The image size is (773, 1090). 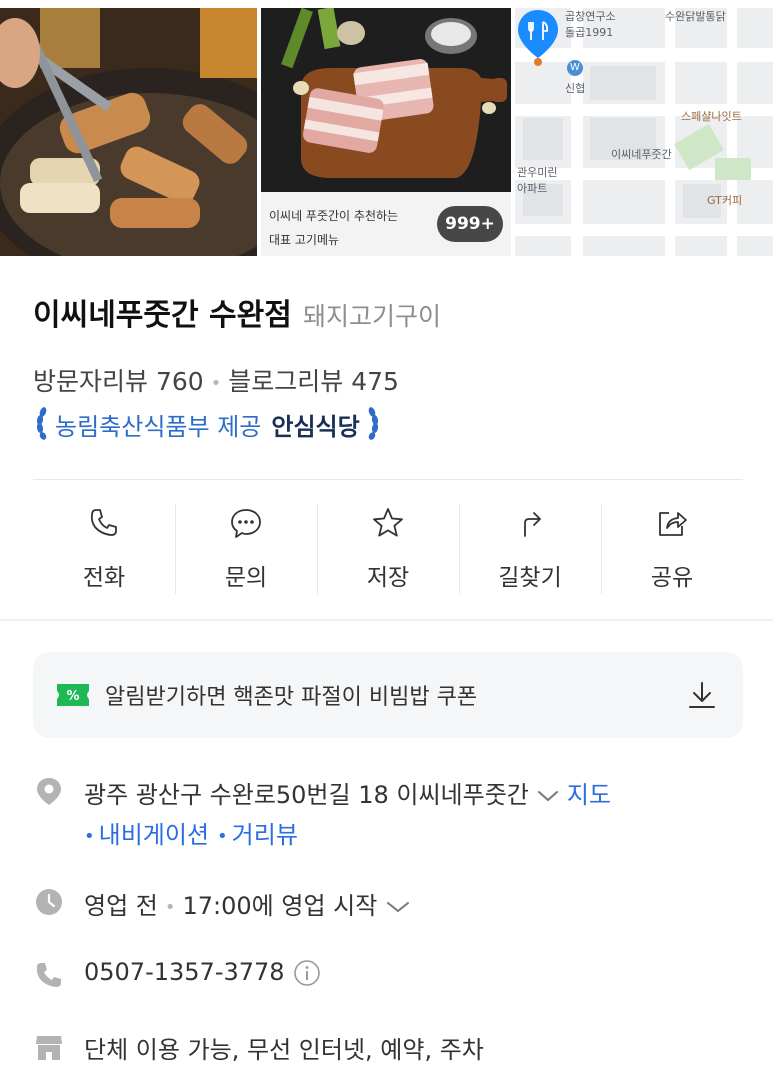 I want to click on map-label: 돌곱1991, so click(x=589, y=32).